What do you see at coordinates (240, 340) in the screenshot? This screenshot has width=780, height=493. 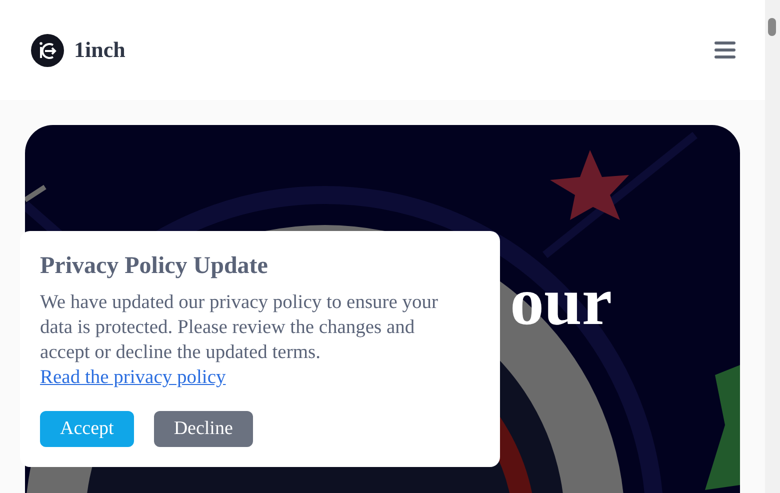 I see `dialog-message: We have updated our privacy policy to ensure your data is protected. Please review the changes and accept or decline the updated terms. Read the privacy policy` at bounding box center [240, 340].